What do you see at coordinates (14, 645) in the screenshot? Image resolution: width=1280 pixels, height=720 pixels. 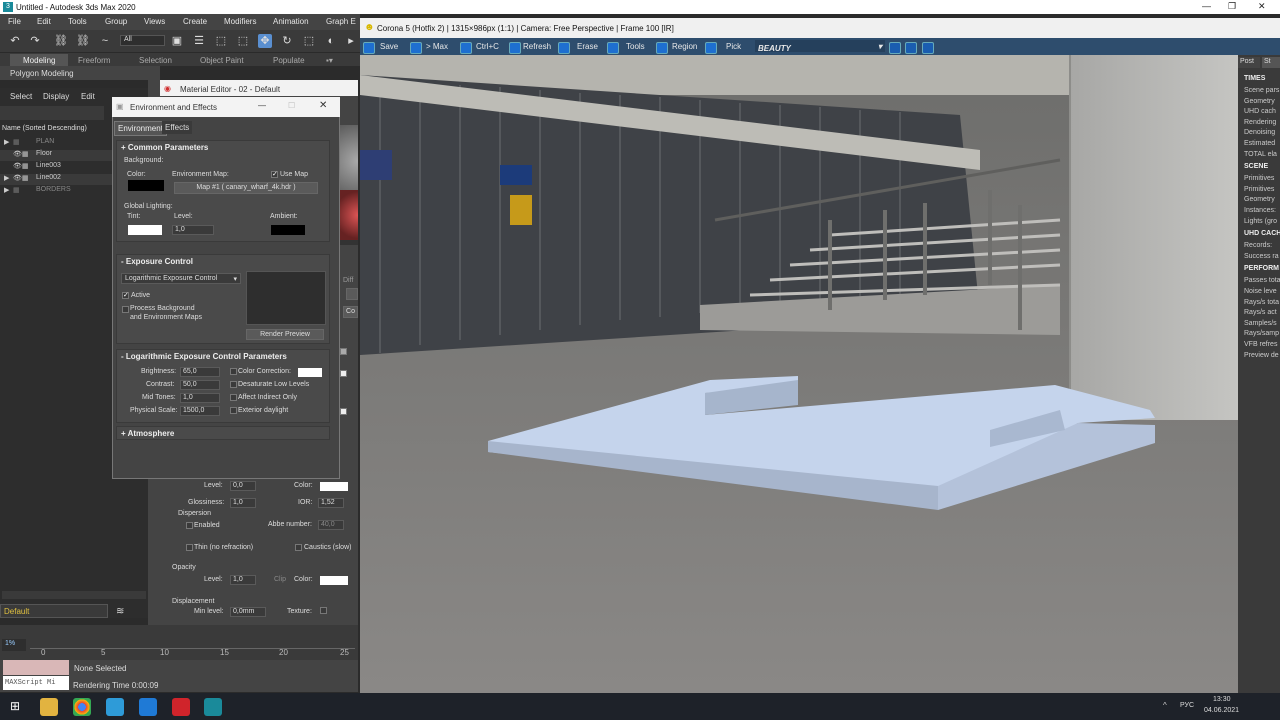 I see `time-slider-thumb: 1%` at bounding box center [14, 645].